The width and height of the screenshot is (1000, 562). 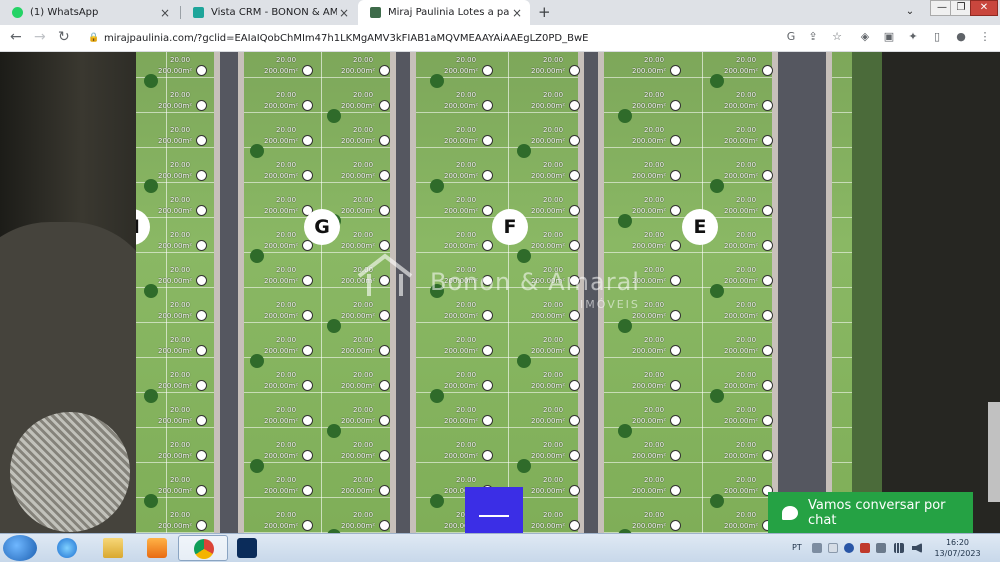 What do you see at coordinates (269, 12) in the screenshot?
I see `tab-vista-crm: Vista CRM - BONON & AMARAL ×` at bounding box center [269, 12].